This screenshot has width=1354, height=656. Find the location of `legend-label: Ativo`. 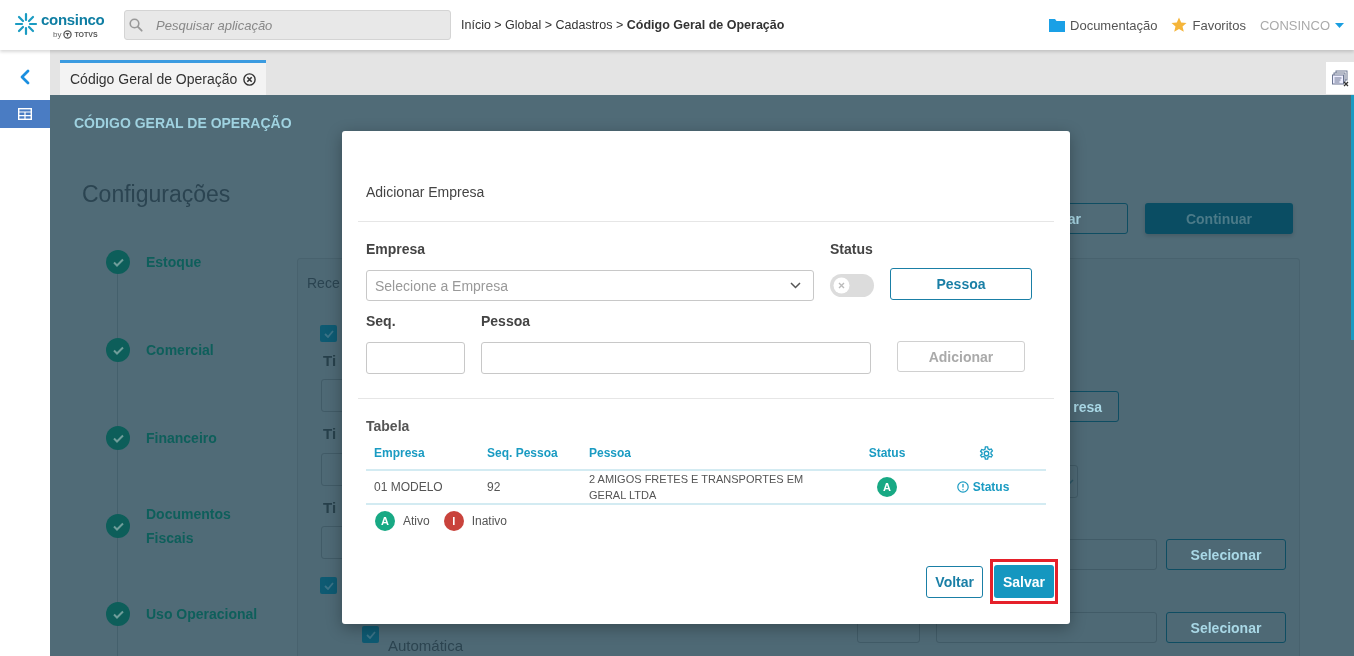

legend-label: Ativo is located at coordinates (416, 521).